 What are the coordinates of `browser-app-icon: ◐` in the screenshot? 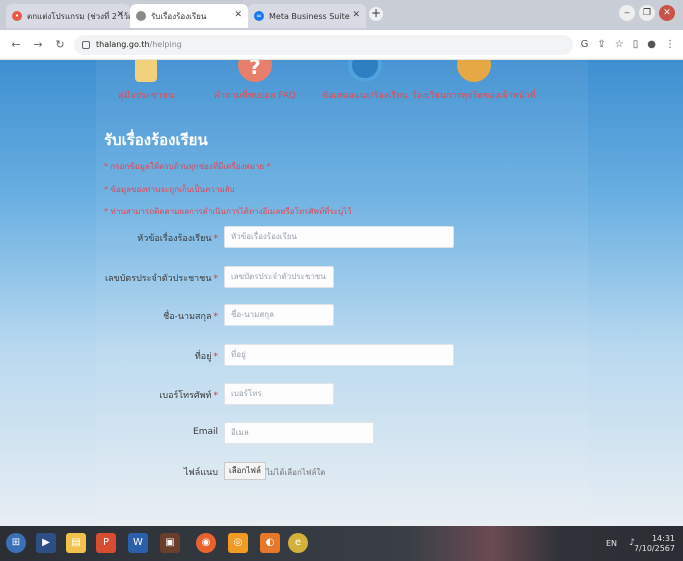 It's located at (270, 543).